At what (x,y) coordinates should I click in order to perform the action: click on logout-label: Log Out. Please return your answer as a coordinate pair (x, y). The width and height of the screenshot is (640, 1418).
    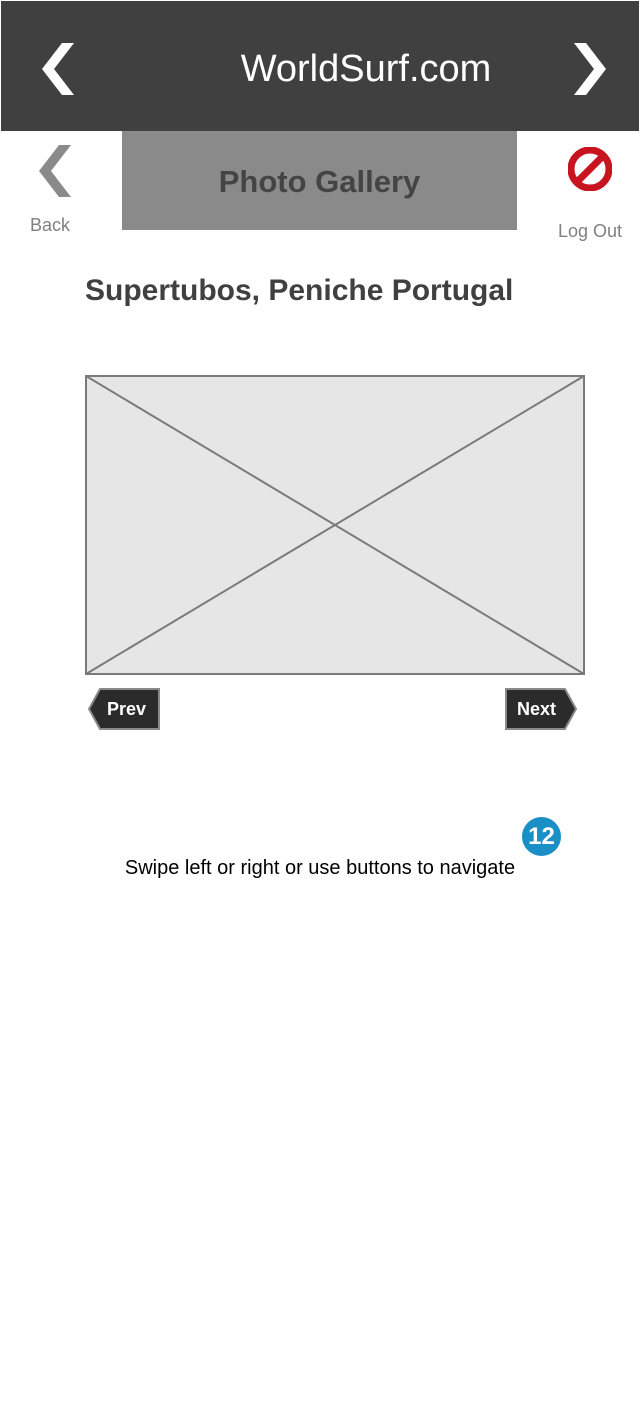
    Looking at the image, I should click on (590, 231).